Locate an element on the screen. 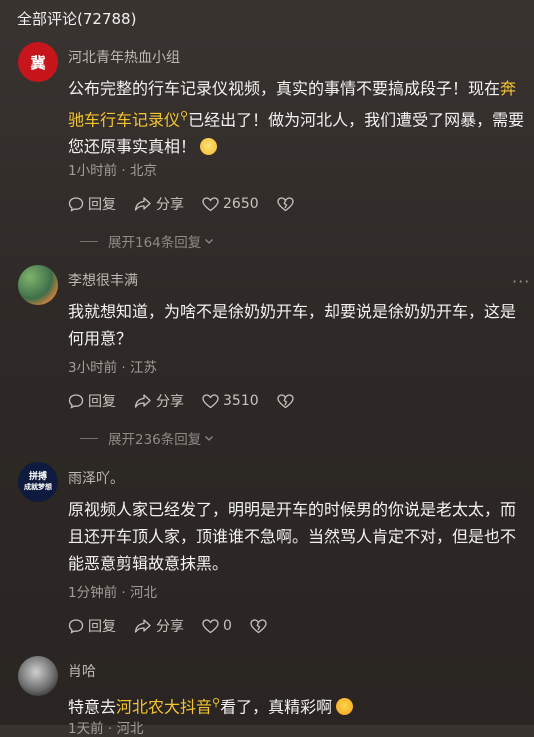  comment-actions: 回复 分享 3510 is located at coordinates (192, 401).